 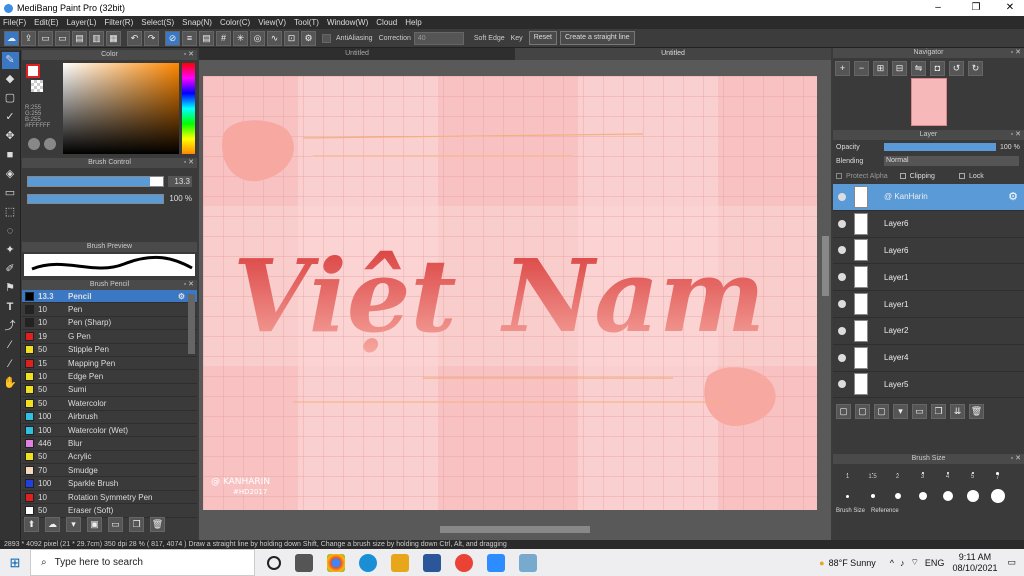 What do you see at coordinates (121, 108) in the screenshot?
I see `saturation-value-picker` at bounding box center [121, 108].